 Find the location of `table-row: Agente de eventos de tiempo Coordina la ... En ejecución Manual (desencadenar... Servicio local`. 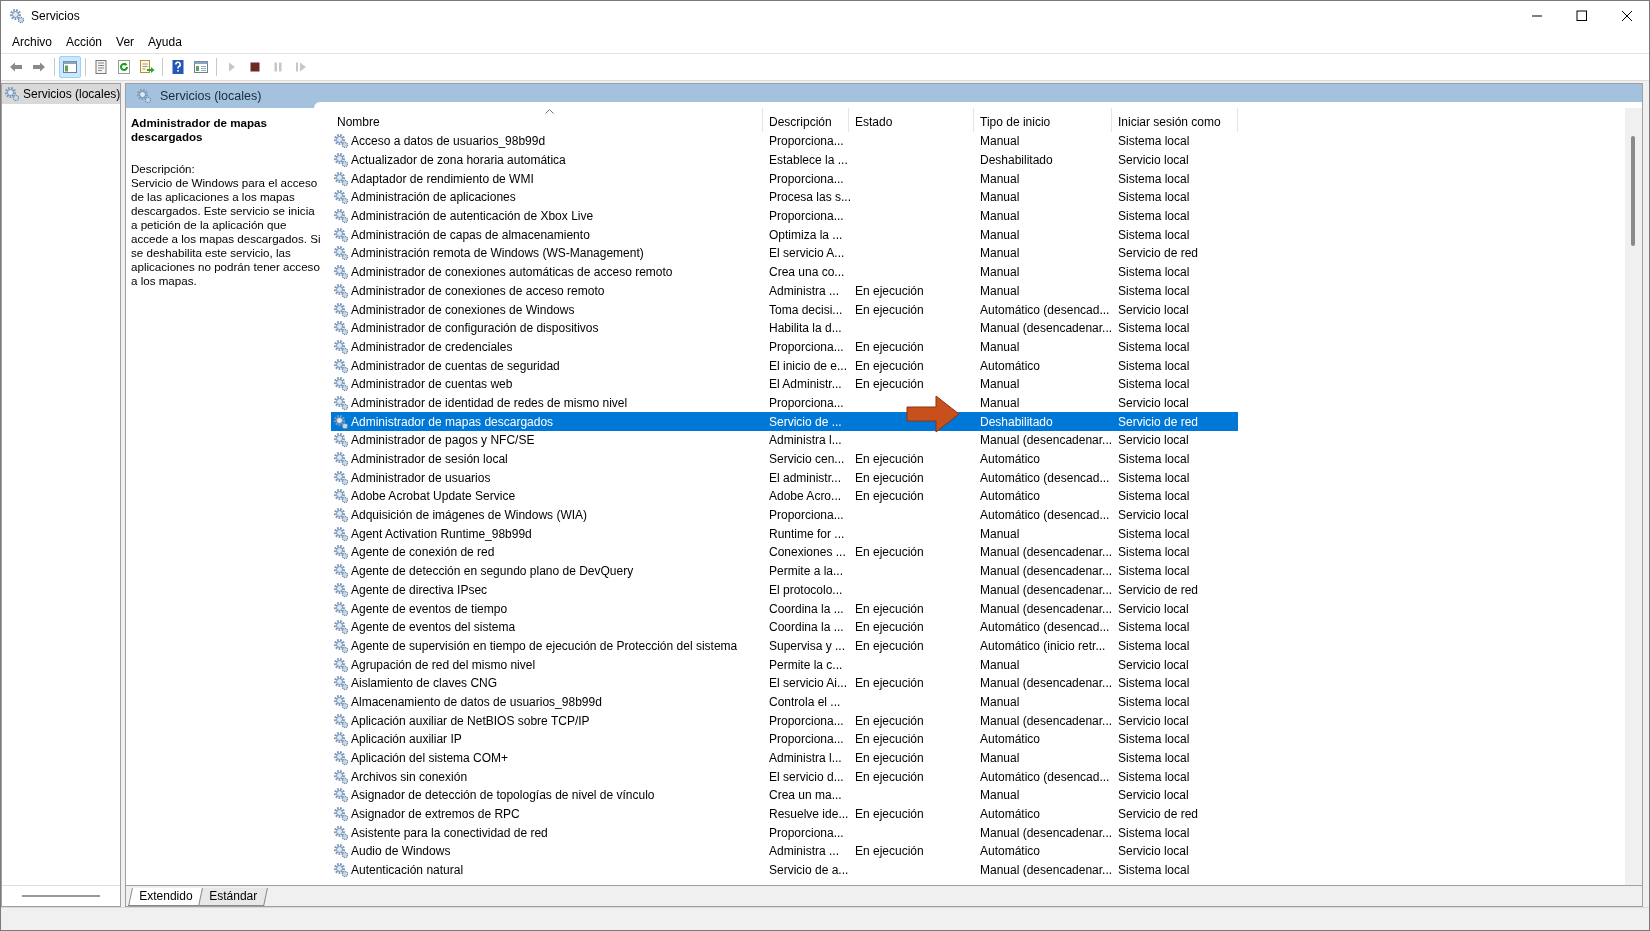

table-row: Agente de eventos de tiempo Coordina la ... En ejecución Manual (desencadenar... Servicio local is located at coordinates (784, 608).